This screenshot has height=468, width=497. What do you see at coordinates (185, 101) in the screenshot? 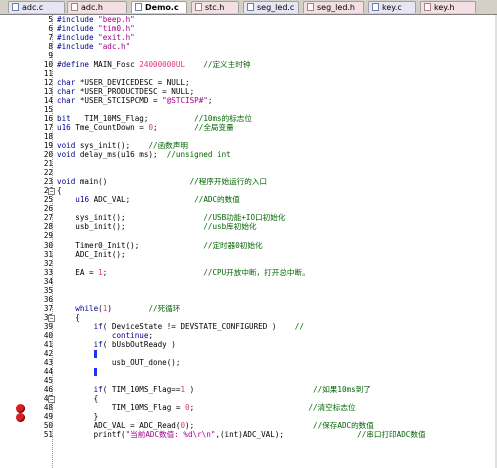
I see `code-string: "@STCISP#"` at bounding box center [185, 101].